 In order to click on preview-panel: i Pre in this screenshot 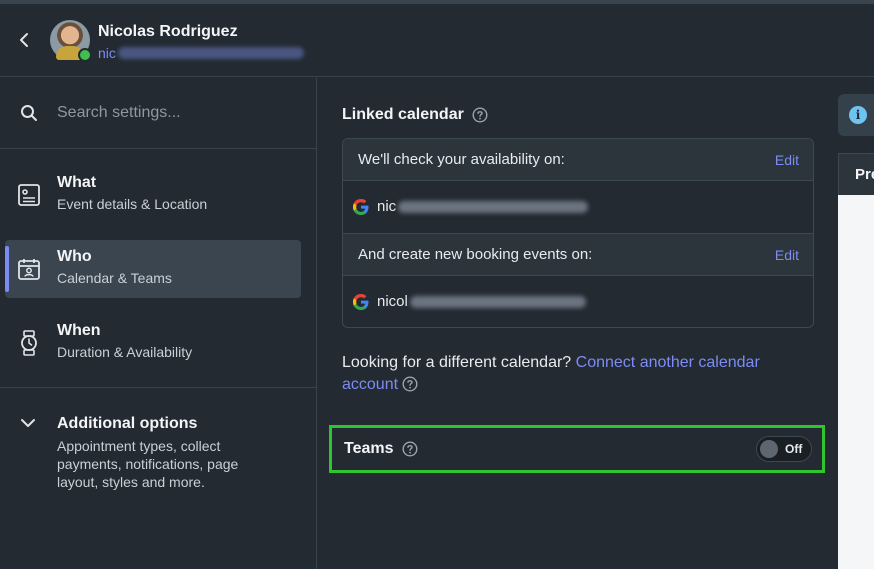, I will do `click(856, 323)`.